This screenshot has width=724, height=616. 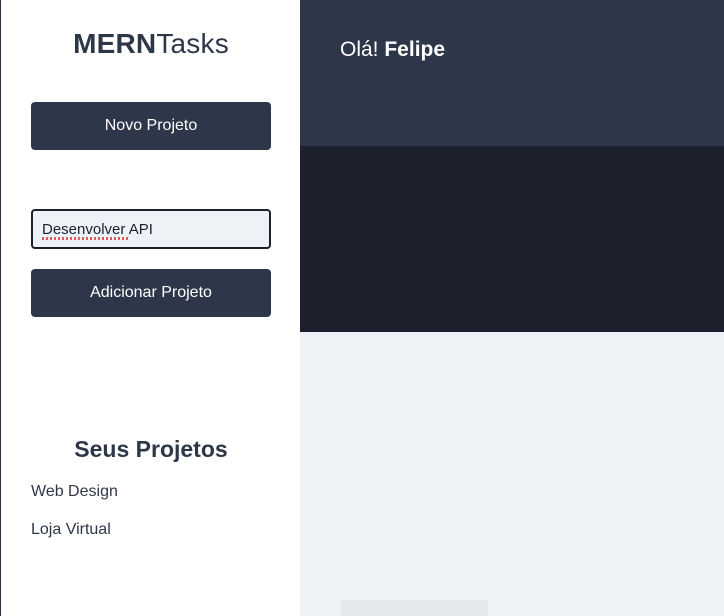 What do you see at coordinates (414, 608) in the screenshot?
I see `placeholder-block` at bounding box center [414, 608].